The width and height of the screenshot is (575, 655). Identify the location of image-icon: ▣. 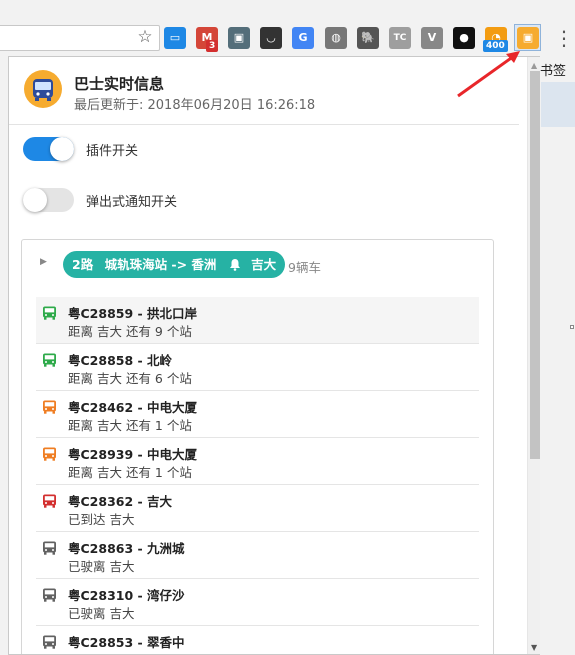
(239, 38).